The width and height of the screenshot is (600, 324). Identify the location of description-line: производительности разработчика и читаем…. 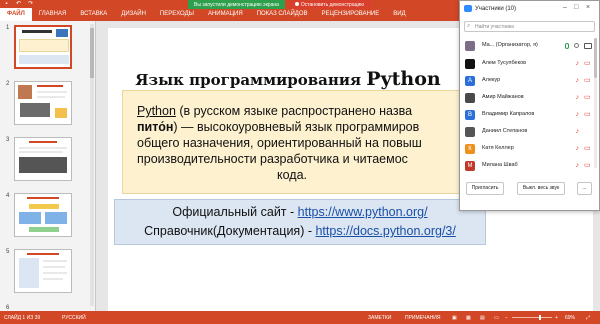
(272, 159).